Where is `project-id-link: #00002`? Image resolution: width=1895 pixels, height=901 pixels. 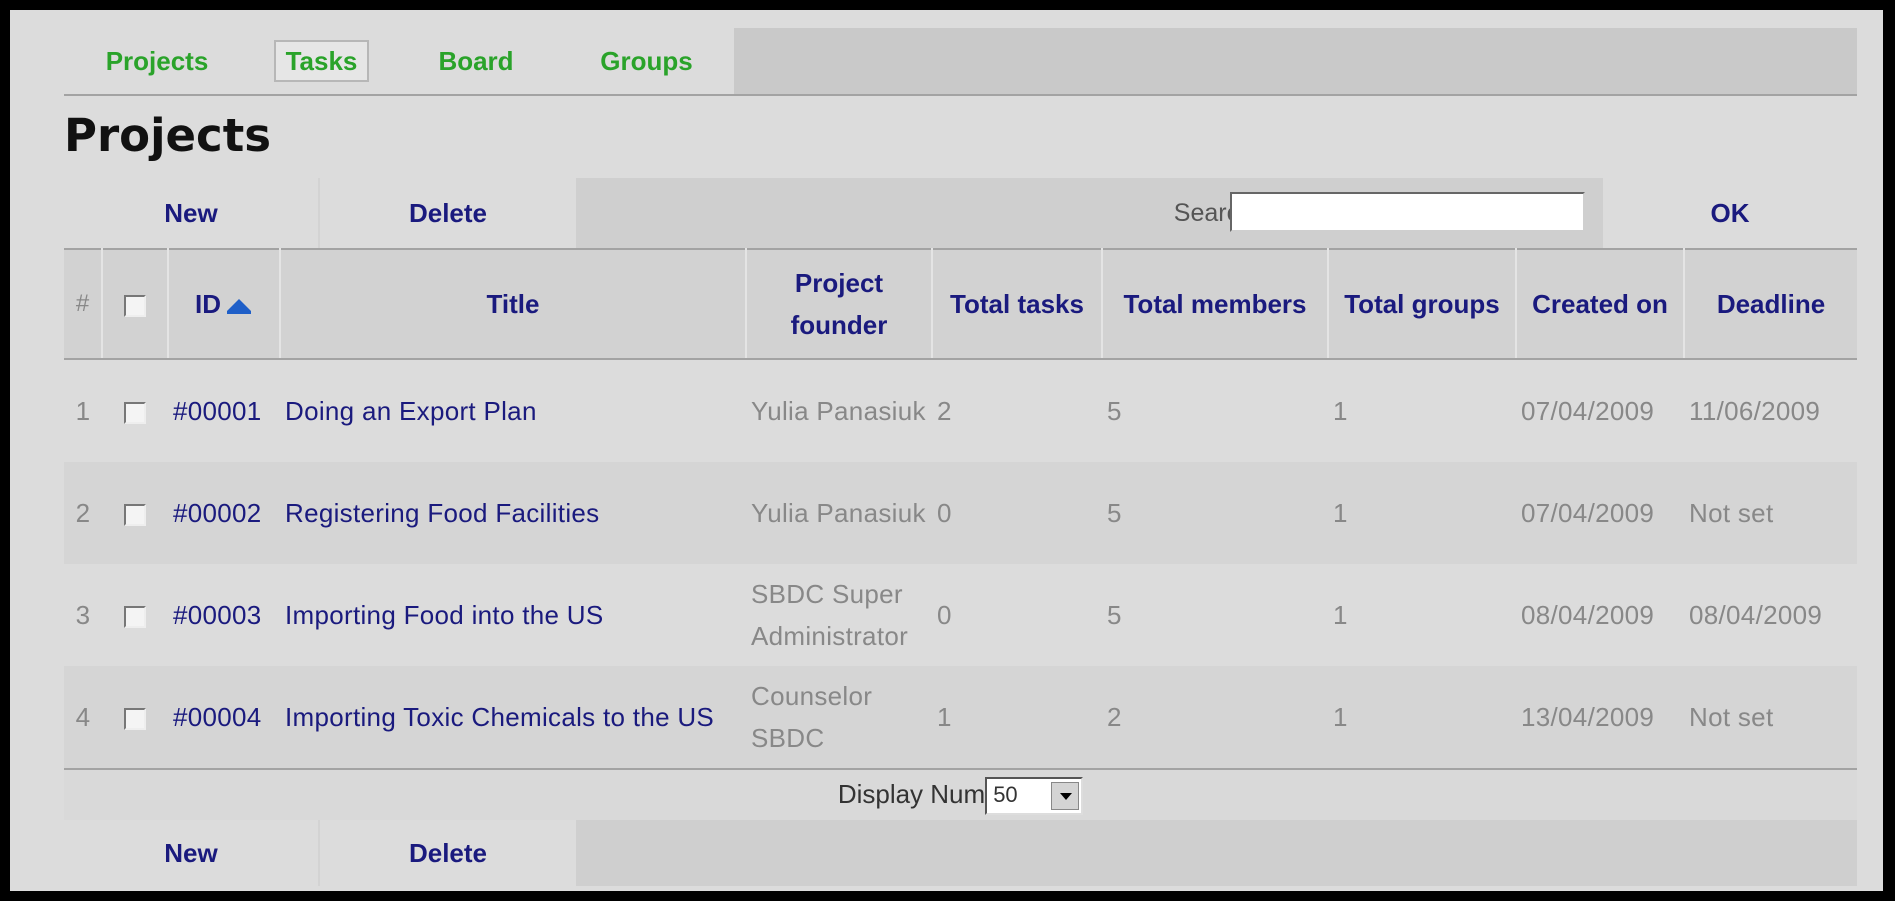 project-id-link: #00002 is located at coordinates (224, 513).